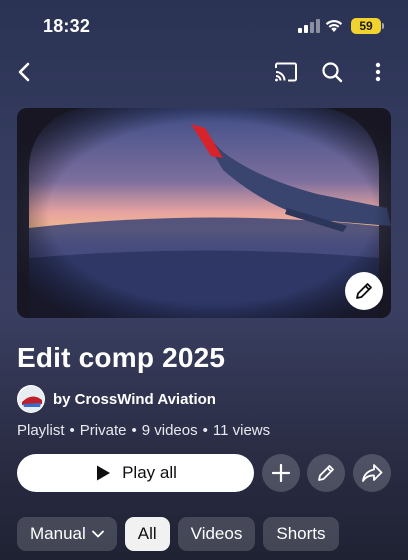  I want to click on play-all-button: Play all, so click(135, 473).